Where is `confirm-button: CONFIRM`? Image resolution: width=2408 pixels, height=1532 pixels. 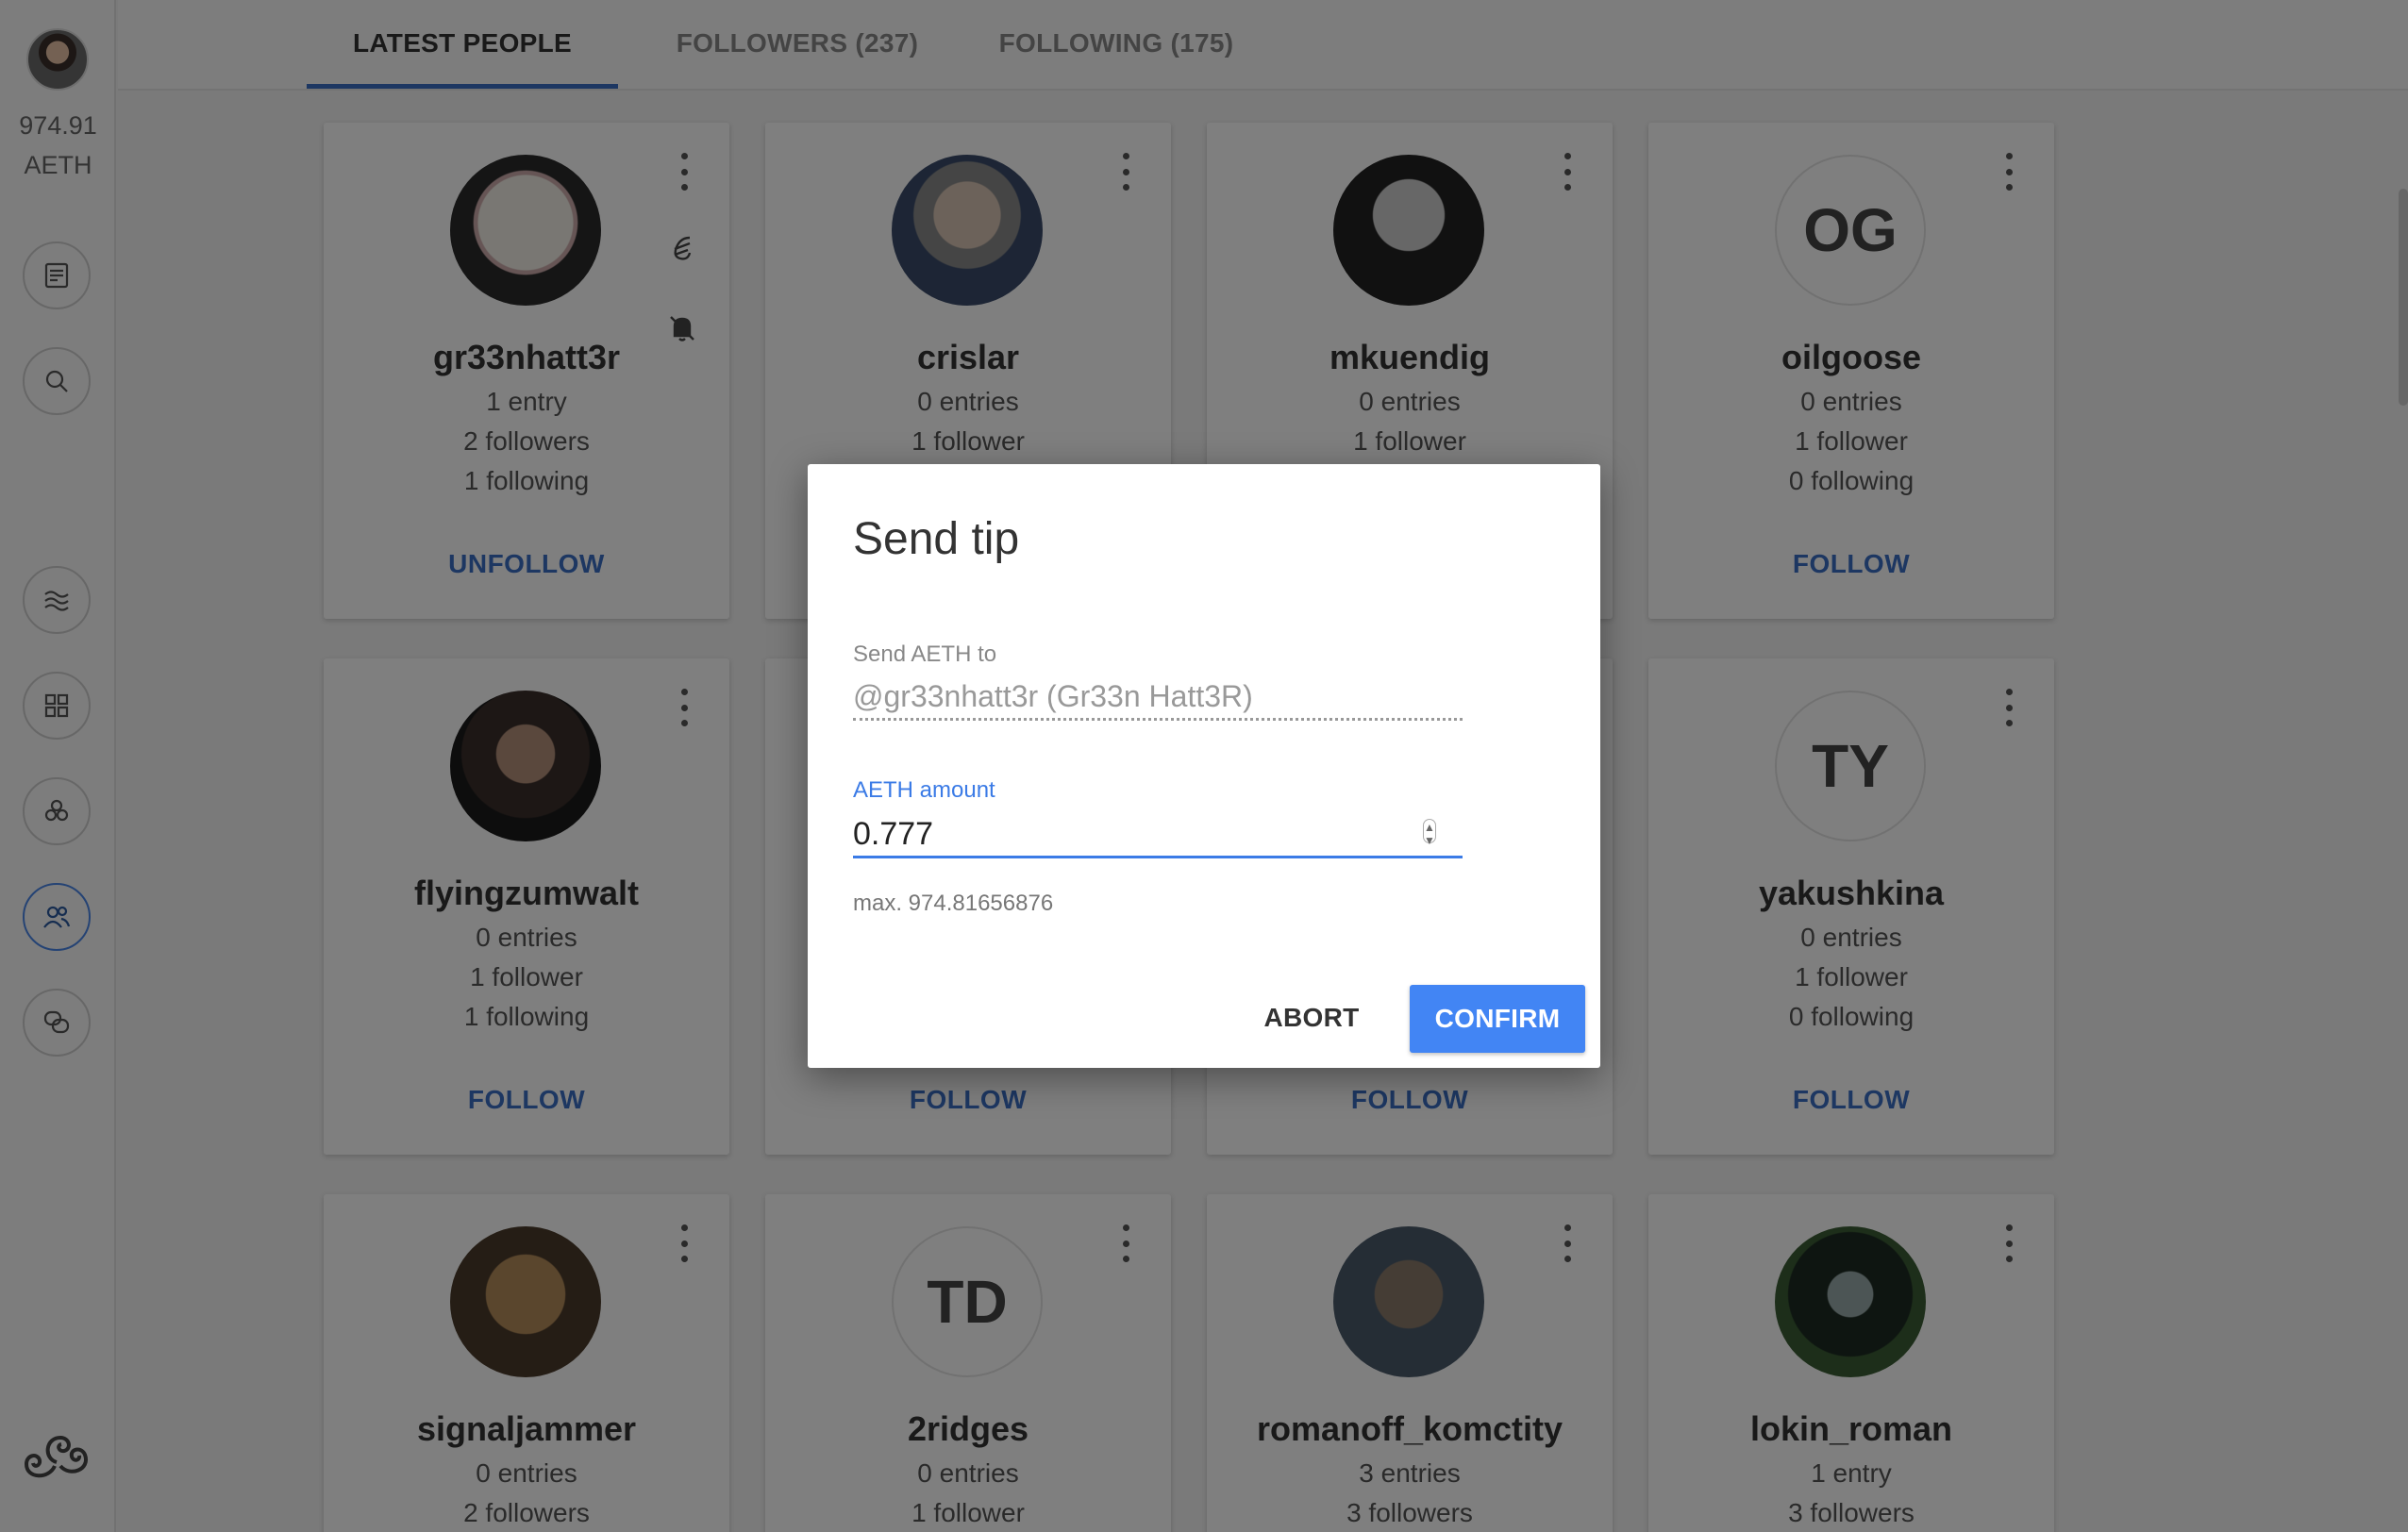
confirm-button: CONFIRM is located at coordinates (1497, 1019).